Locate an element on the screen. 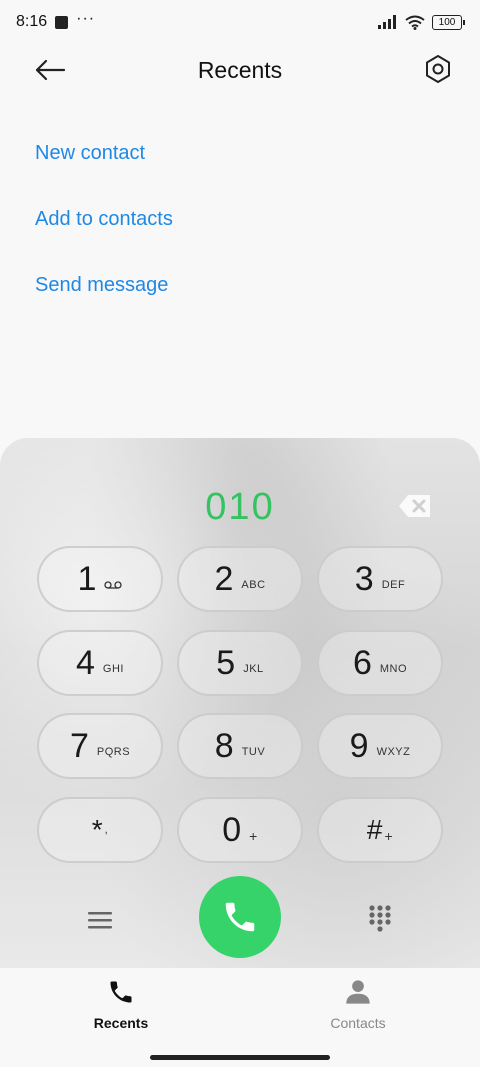 This screenshot has height=1067, width=480. key-digit: 9 is located at coordinates (359, 745).